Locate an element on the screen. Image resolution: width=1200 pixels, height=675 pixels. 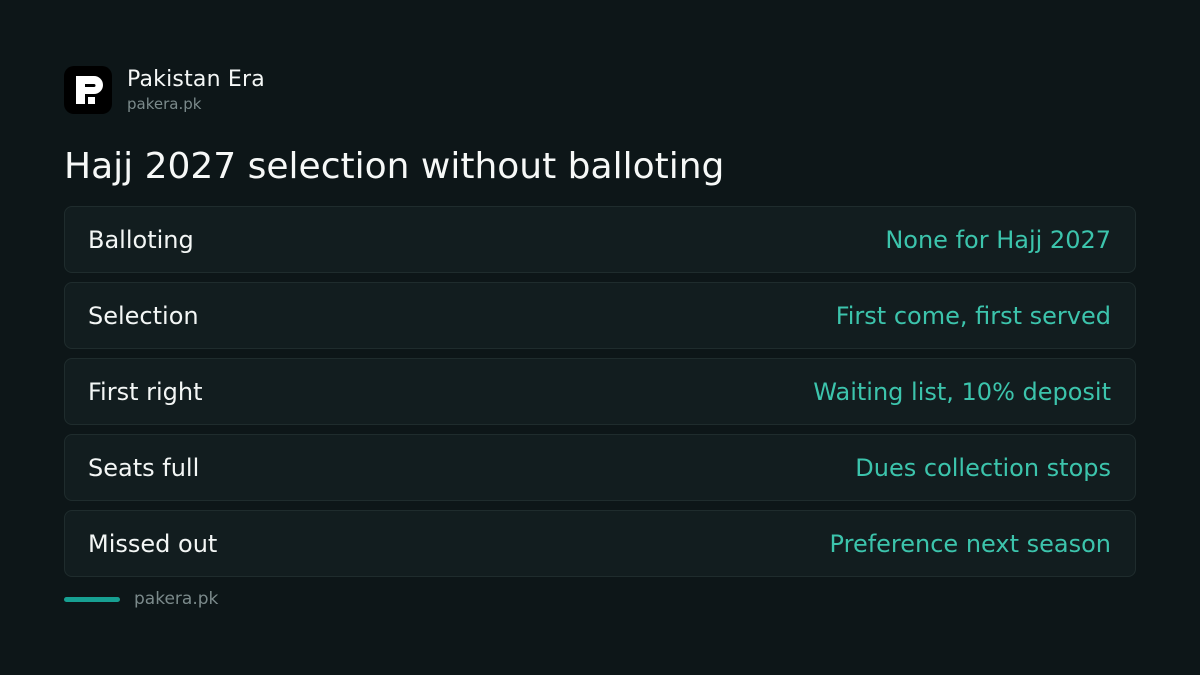
row-value: First come, first served is located at coordinates (973, 315).